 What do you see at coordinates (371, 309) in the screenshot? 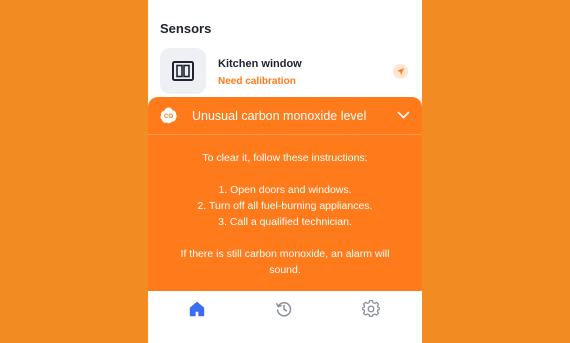
I see `settings-icon` at bounding box center [371, 309].